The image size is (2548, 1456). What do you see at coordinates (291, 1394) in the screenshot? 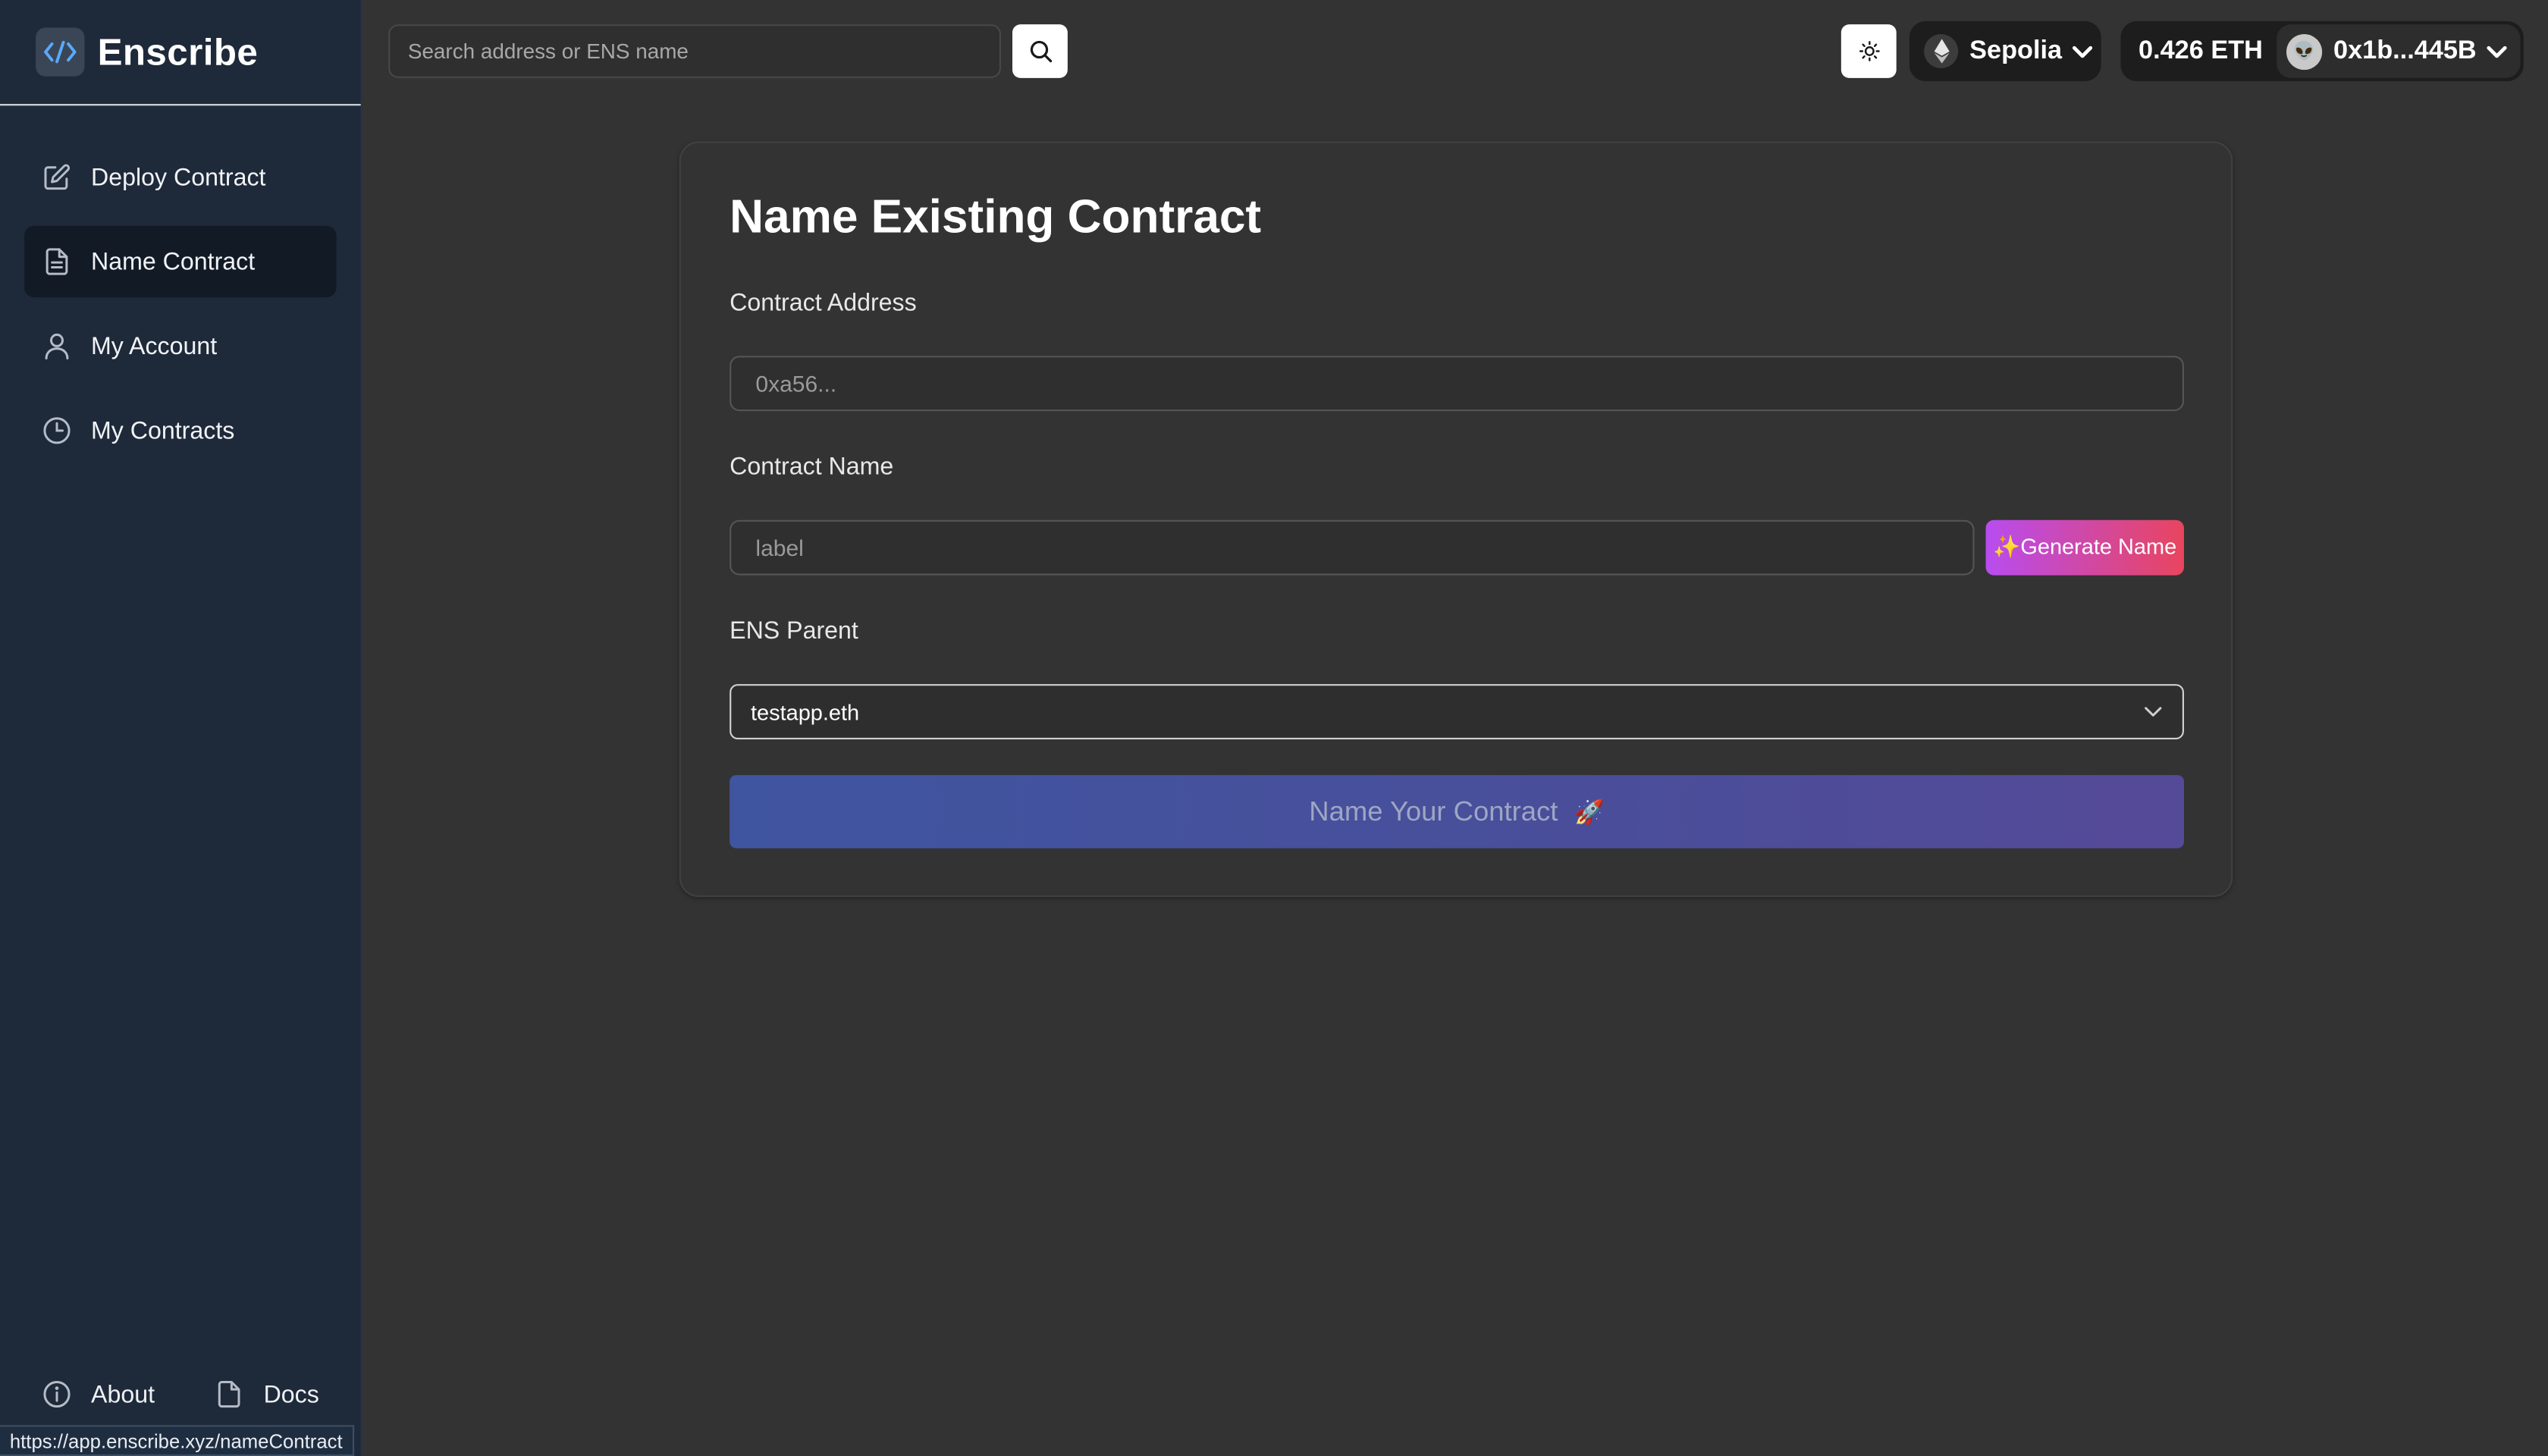
I see `docs-label: Docs` at bounding box center [291, 1394].